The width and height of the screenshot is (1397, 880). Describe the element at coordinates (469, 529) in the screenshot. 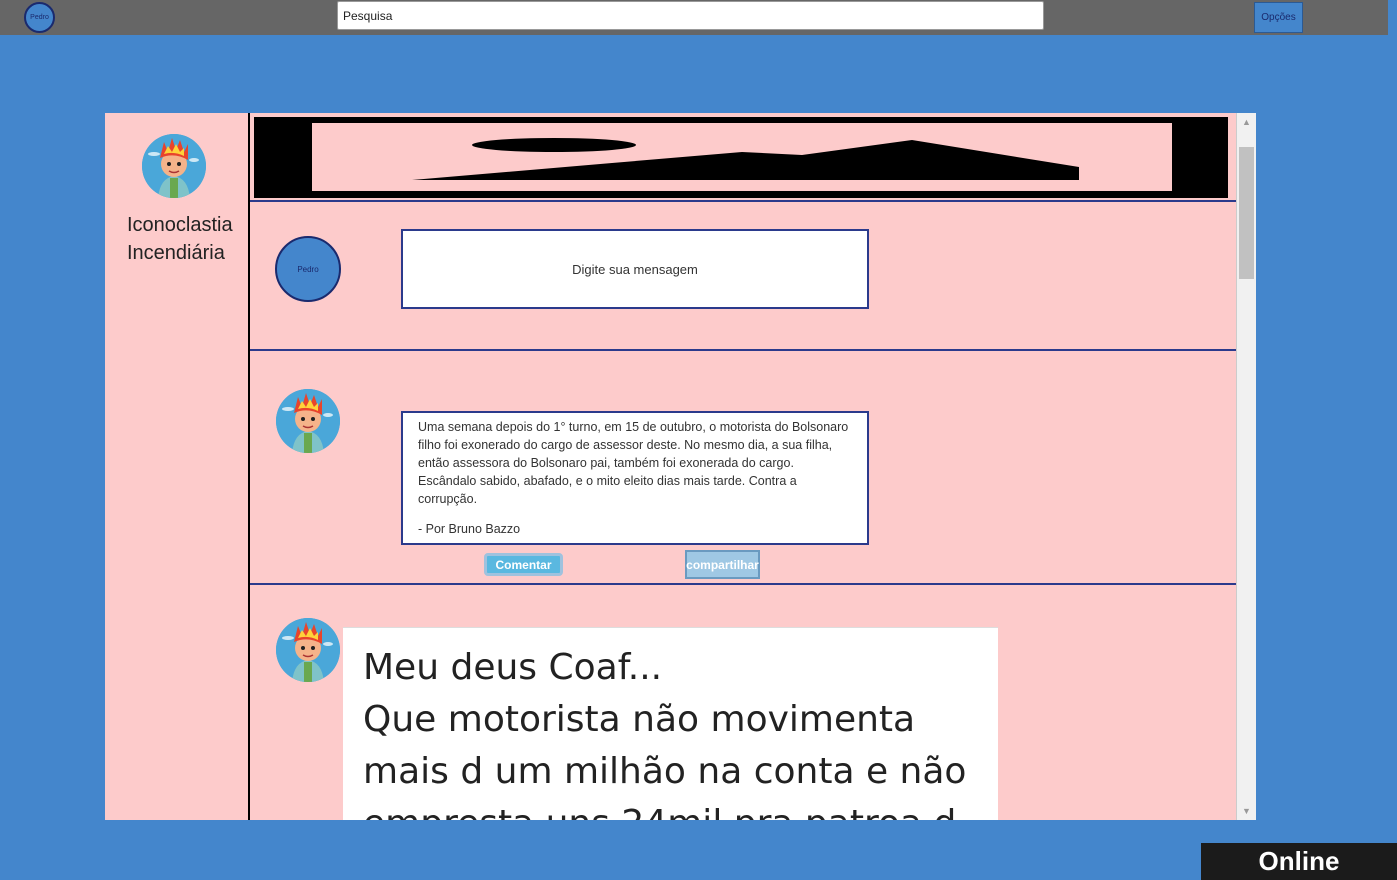

I see `post-author: - Por Bruno Bazzo` at that location.